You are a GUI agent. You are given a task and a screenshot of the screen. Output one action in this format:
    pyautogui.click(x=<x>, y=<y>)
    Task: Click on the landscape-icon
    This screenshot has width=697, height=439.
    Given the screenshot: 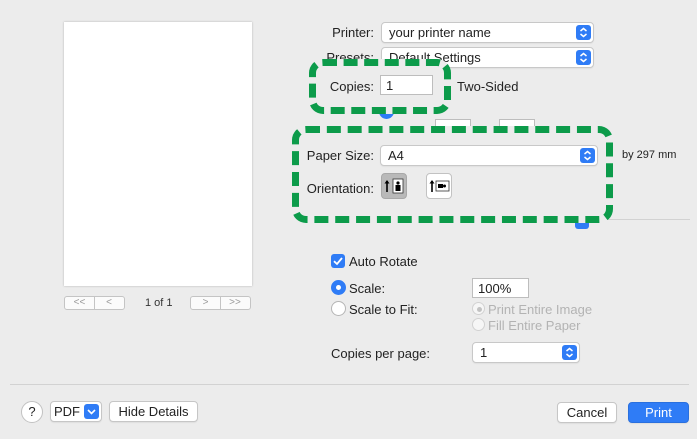 What is the action you would take?
    pyautogui.click(x=439, y=186)
    